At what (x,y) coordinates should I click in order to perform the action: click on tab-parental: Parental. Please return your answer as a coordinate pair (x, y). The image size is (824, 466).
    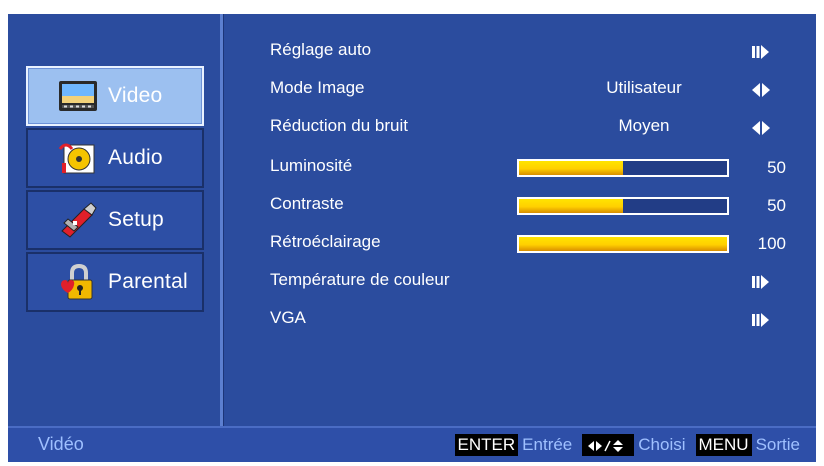
    Looking at the image, I should click on (115, 282).